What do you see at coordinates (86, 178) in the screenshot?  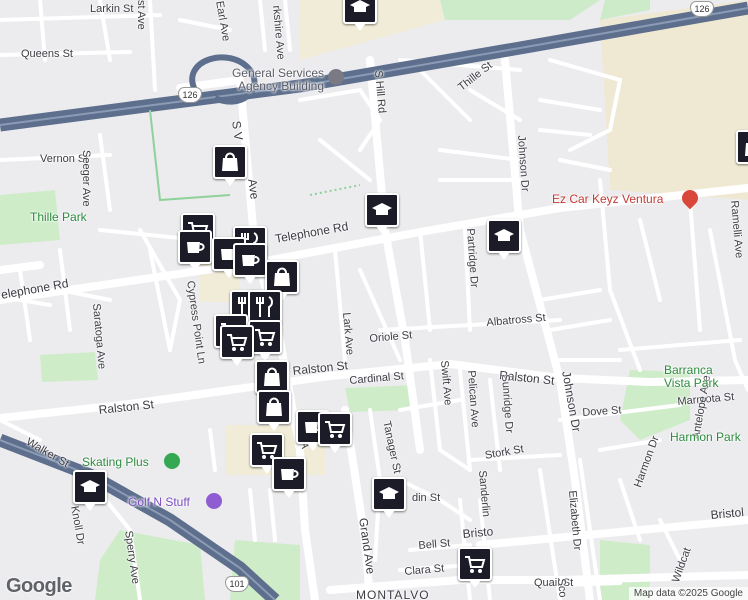 I see `street-label: Seeger Ave` at bounding box center [86, 178].